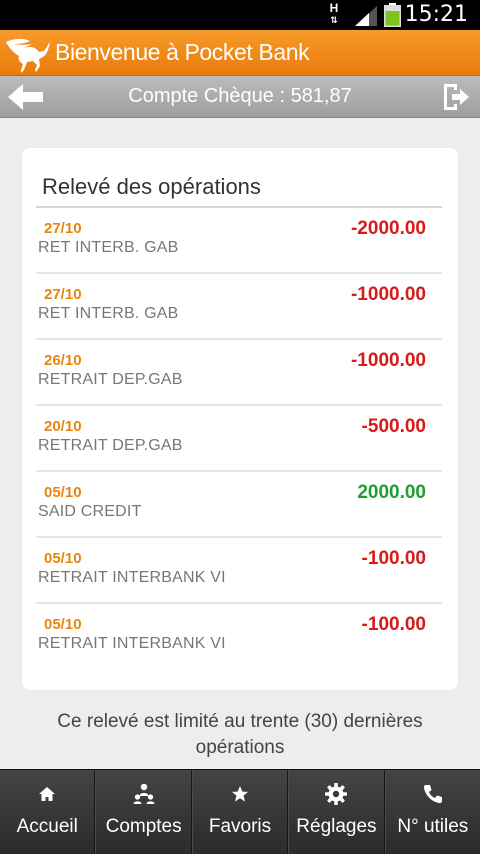 The height and width of the screenshot is (854, 480). I want to click on operation-label: SAID CREDIT, so click(90, 511).